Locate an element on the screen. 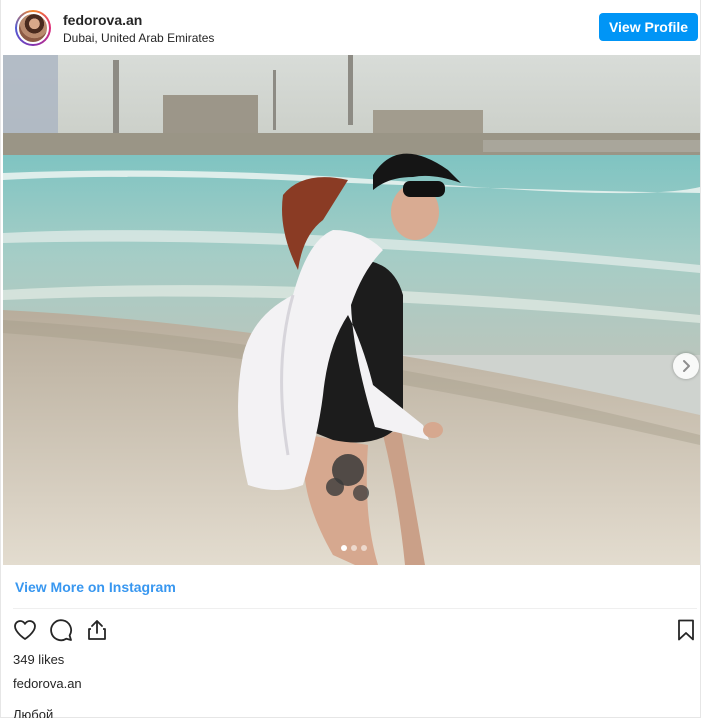 The width and height of the screenshot is (701, 718). save-button is located at coordinates (686, 630).